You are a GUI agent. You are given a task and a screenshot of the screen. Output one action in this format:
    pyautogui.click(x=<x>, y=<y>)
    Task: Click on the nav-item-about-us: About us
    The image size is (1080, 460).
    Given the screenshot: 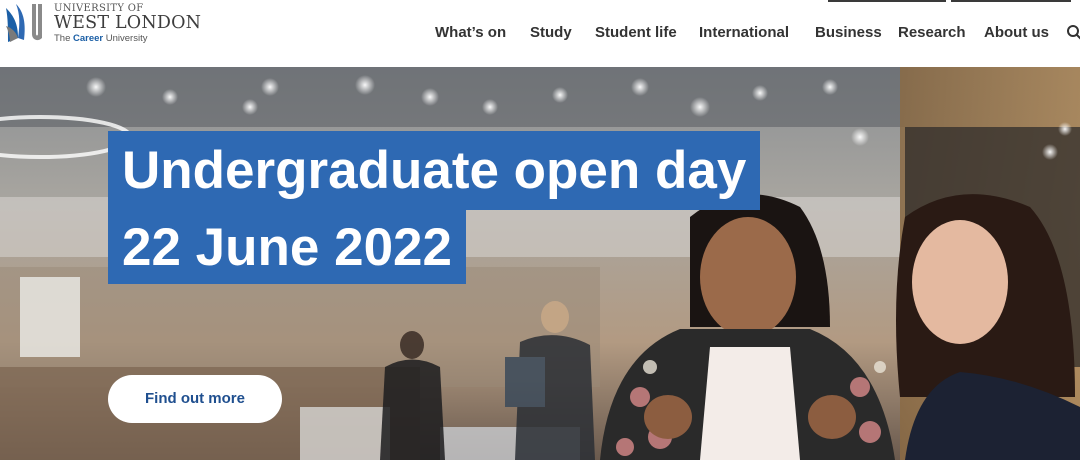 What is the action you would take?
    pyautogui.click(x=1016, y=32)
    